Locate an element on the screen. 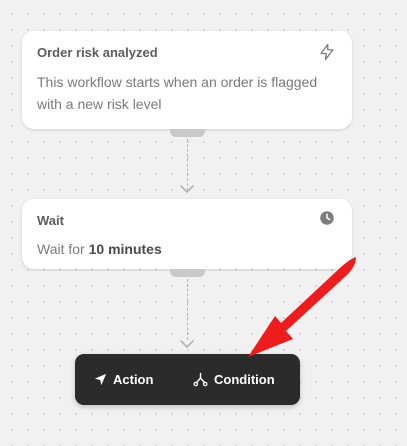 The image size is (407, 446). wait-card: Wait Wait for 10 minutes is located at coordinates (187, 234).